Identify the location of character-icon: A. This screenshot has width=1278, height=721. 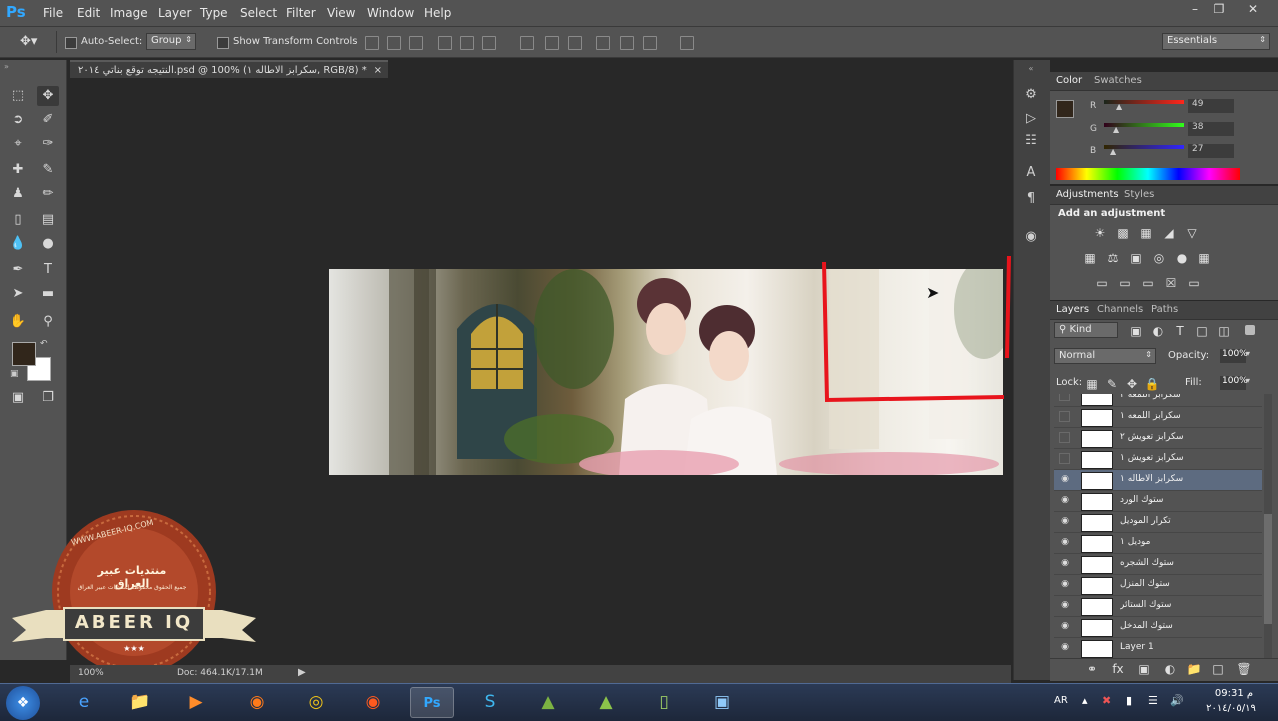
(1031, 173).